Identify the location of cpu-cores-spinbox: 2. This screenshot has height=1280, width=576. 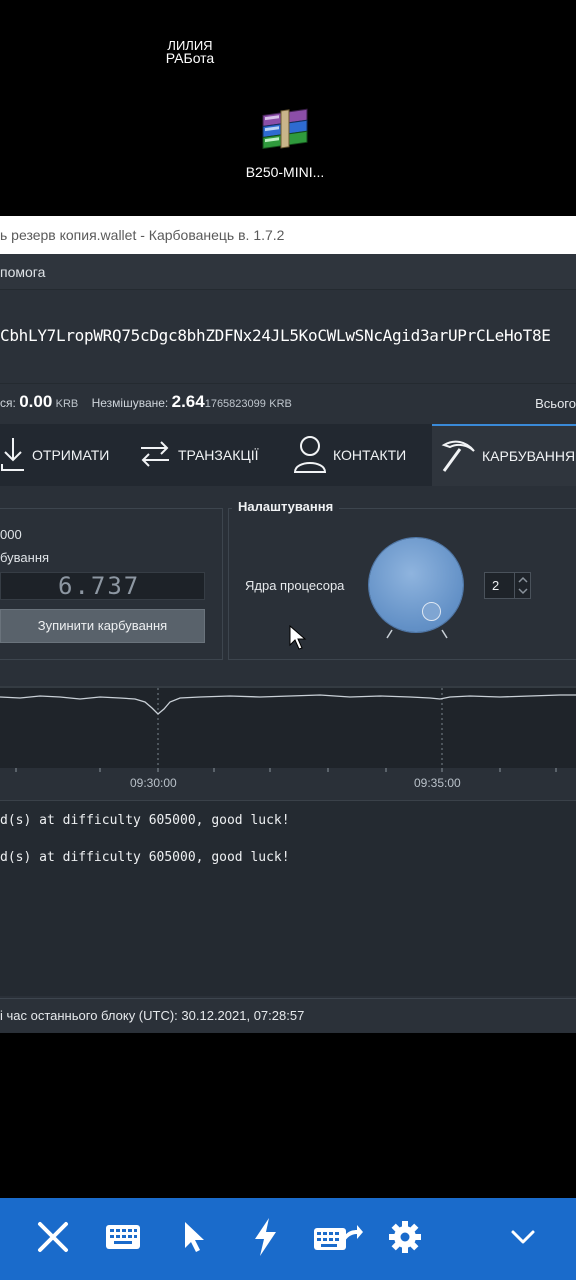
(507, 585).